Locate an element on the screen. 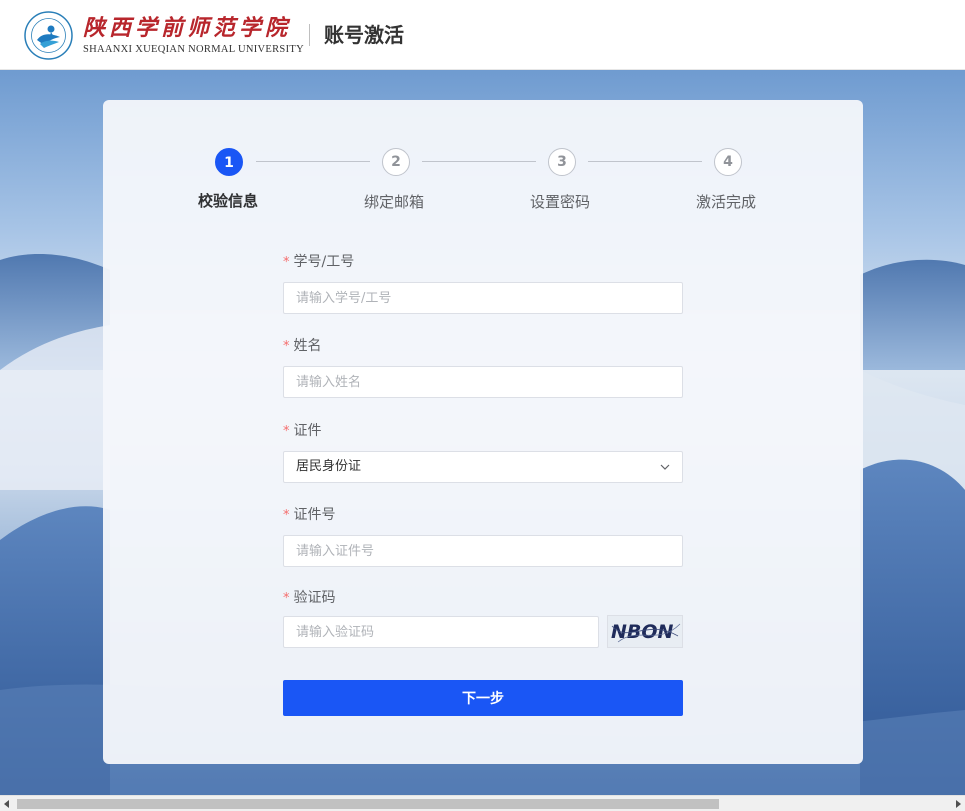 The height and width of the screenshot is (811, 965). step-1-label: 校验信息 is located at coordinates (228, 201).